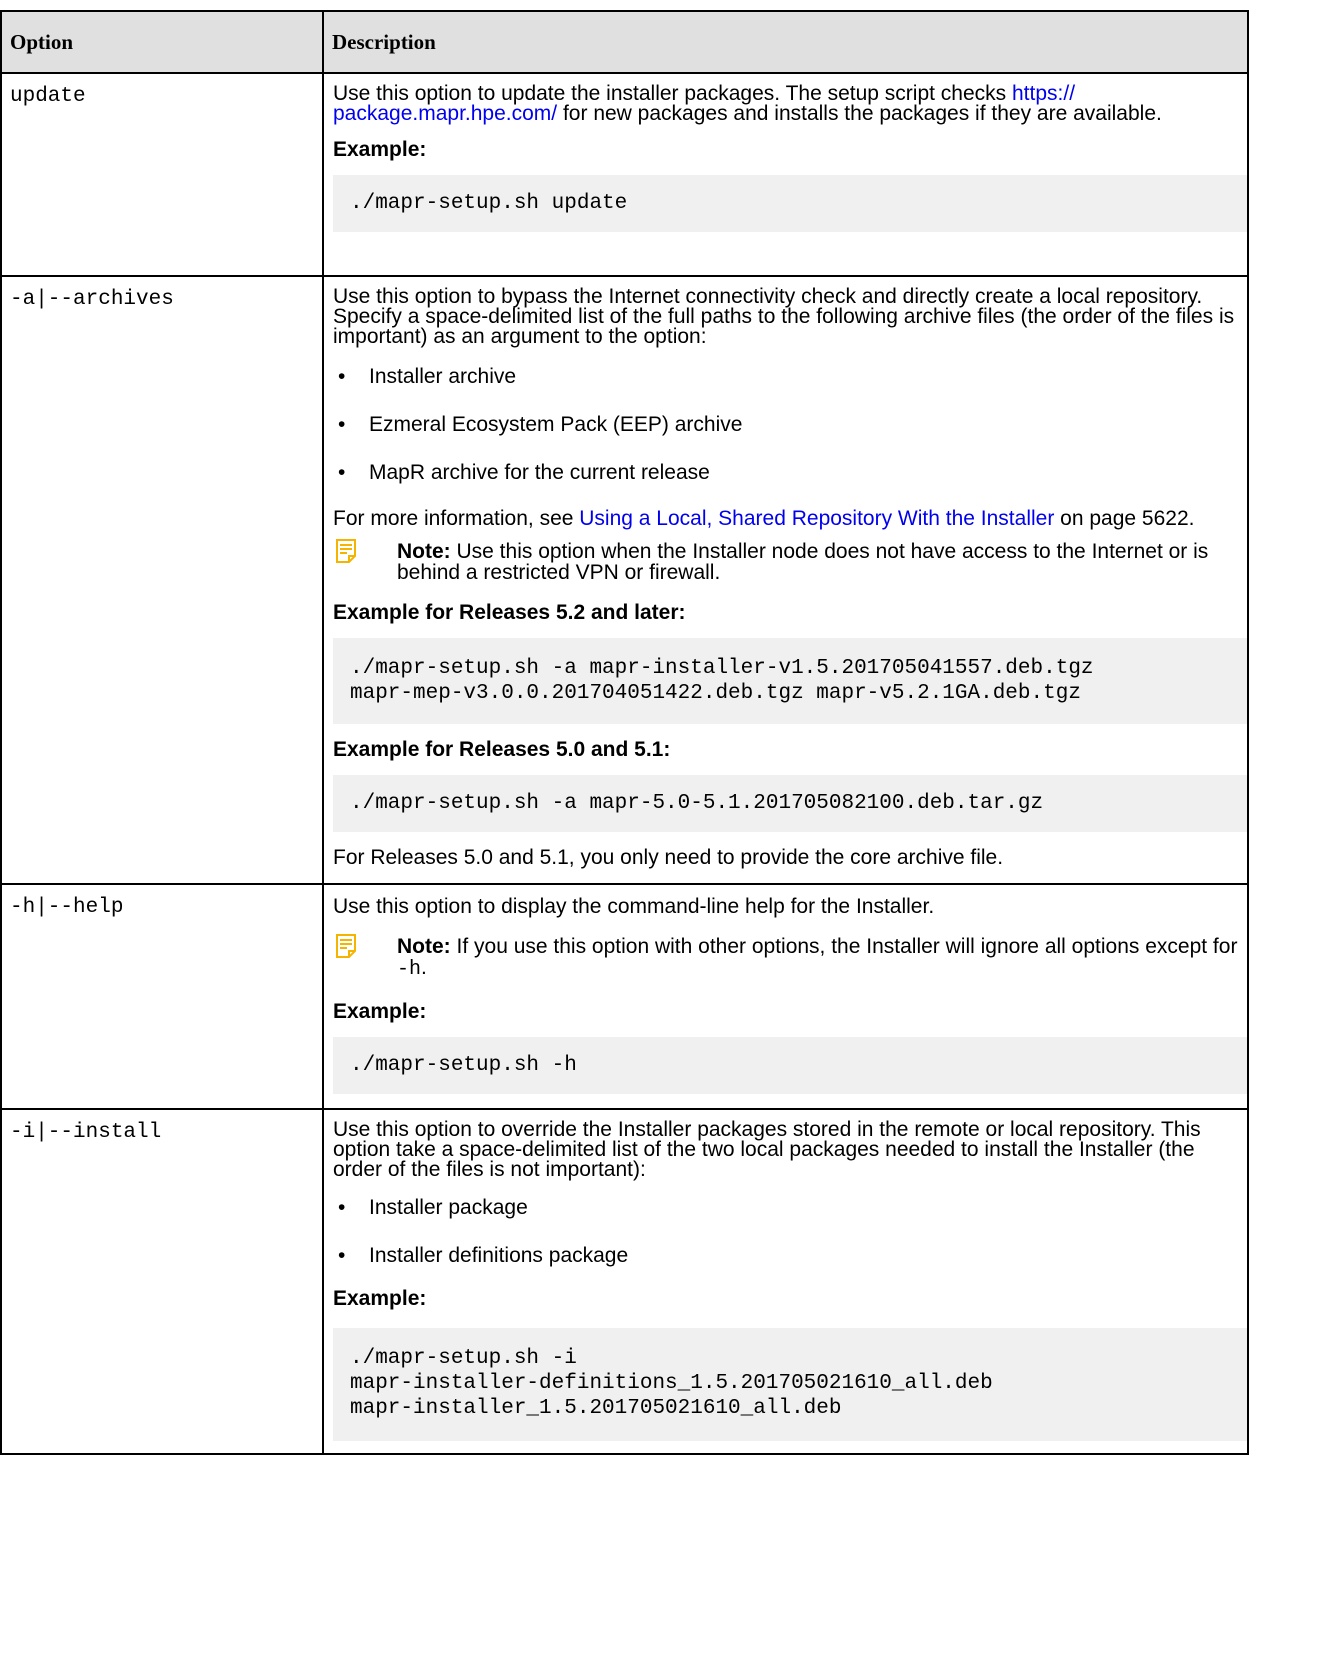 The image size is (1330, 1674). Describe the element at coordinates (540, 424) in the screenshot. I see `list-item: • Ezmeral Ecosystem Pack (EEP) archive` at that location.